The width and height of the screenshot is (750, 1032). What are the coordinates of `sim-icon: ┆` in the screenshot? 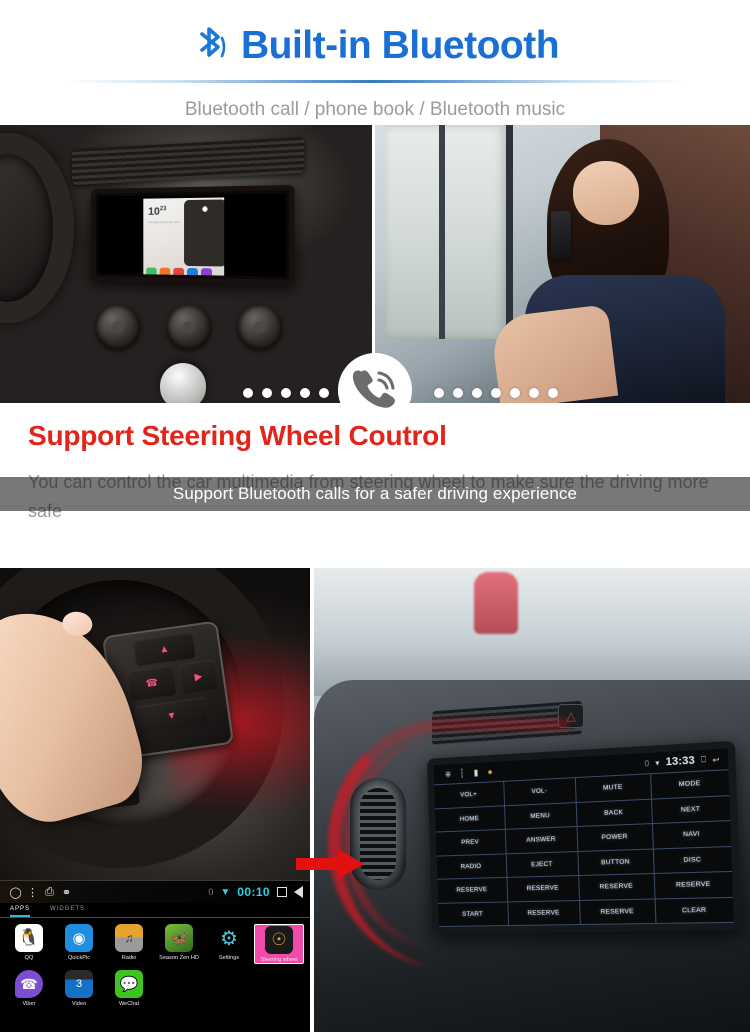 It's located at (462, 772).